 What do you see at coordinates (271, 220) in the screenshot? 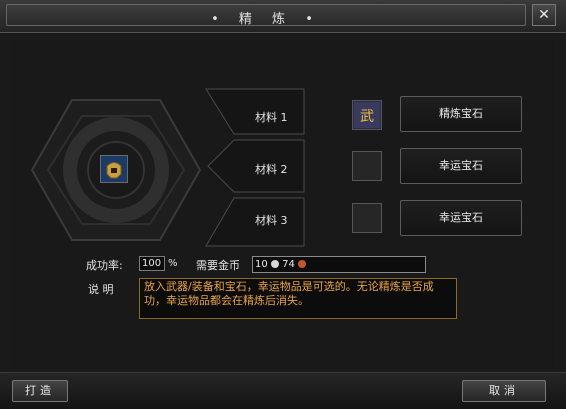
I see `material-3-label: 材料 3` at bounding box center [271, 220].